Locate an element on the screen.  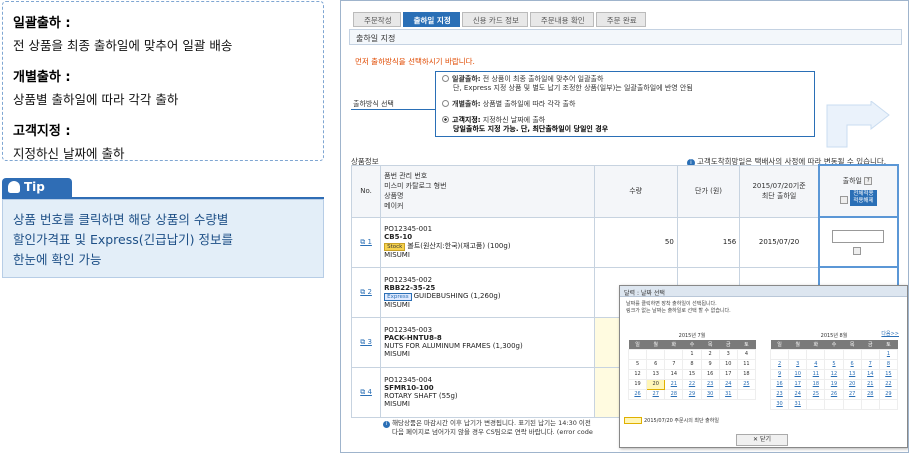
row-qty: 50 is located at coordinates (635, 242).